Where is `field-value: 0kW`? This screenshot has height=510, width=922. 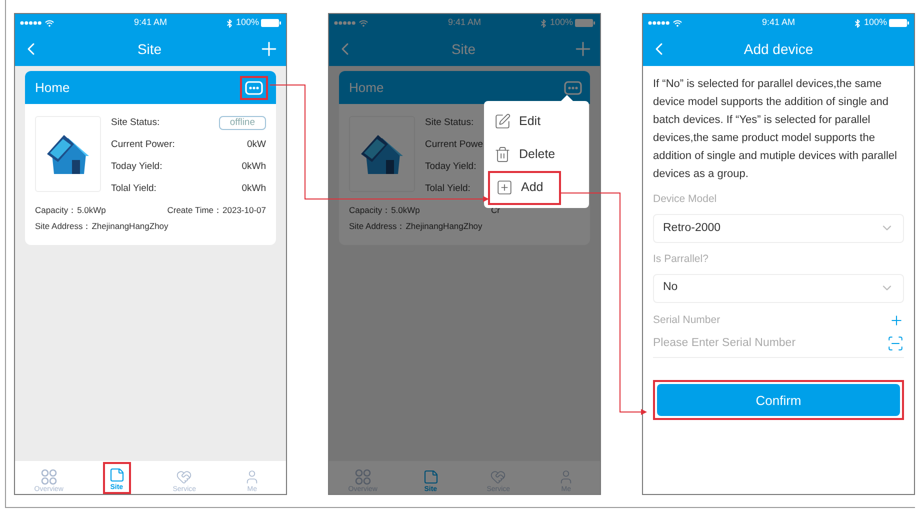 field-value: 0kW is located at coordinates (256, 145).